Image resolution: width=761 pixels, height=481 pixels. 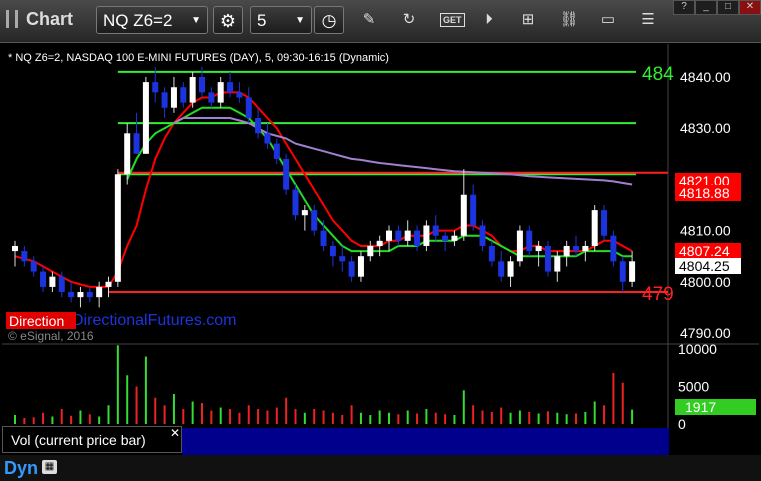 What do you see at coordinates (704, 251) in the screenshot?
I see `price-badge-label: 4807.24` at bounding box center [704, 251].